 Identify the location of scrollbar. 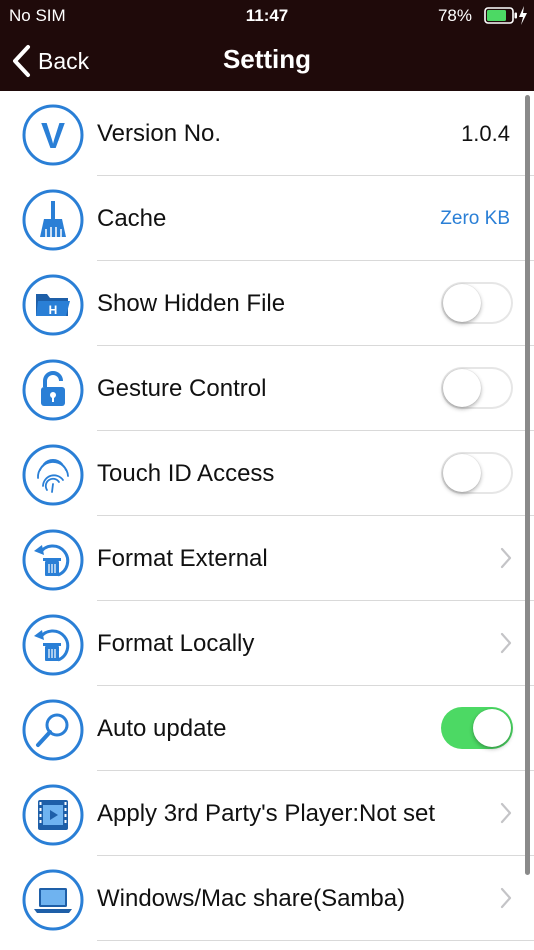
(527, 485).